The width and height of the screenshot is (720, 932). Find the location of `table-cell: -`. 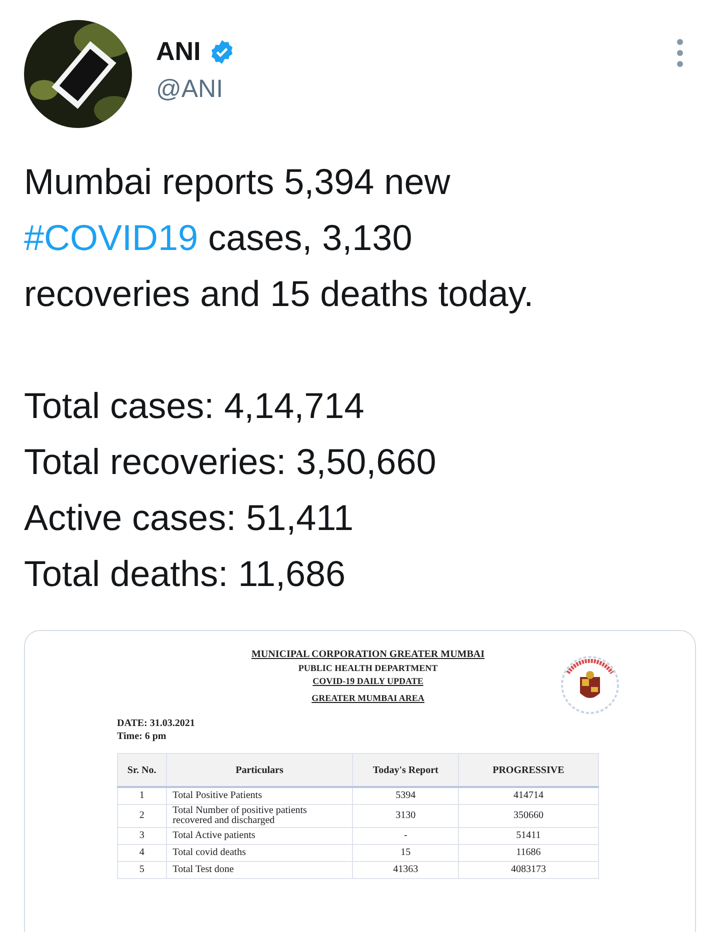

table-cell: - is located at coordinates (405, 836).